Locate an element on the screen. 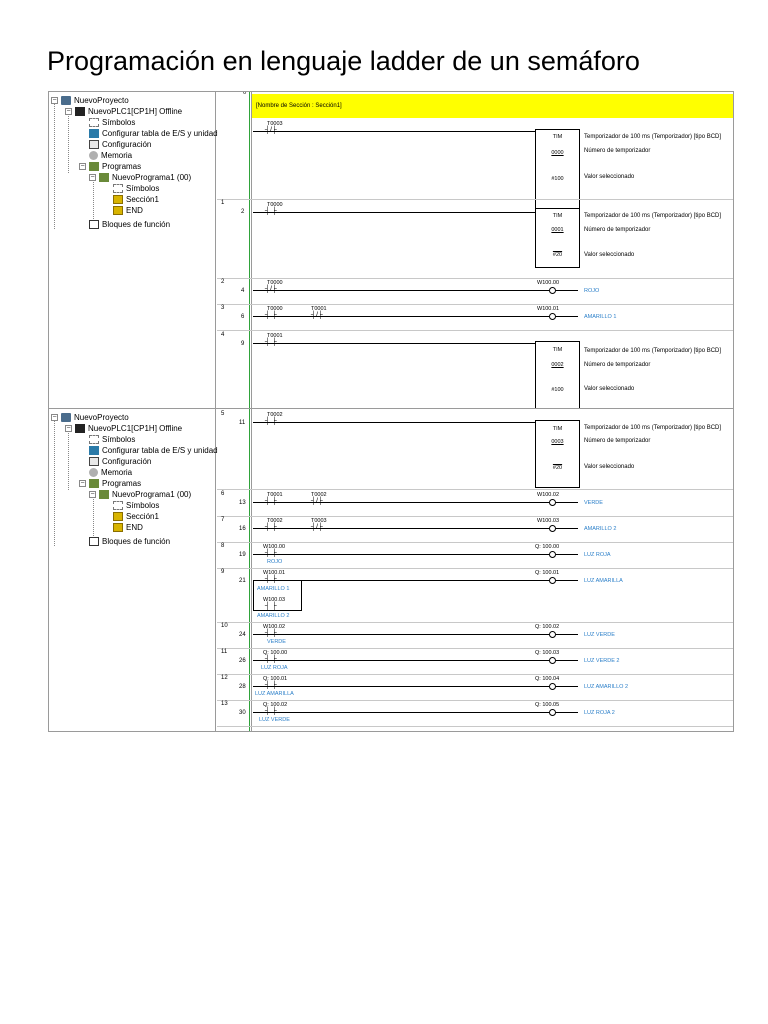 The width and height of the screenshot is (768, 1024). timer-block: TIM 0001 #20 is located at coordinates (557, 238).